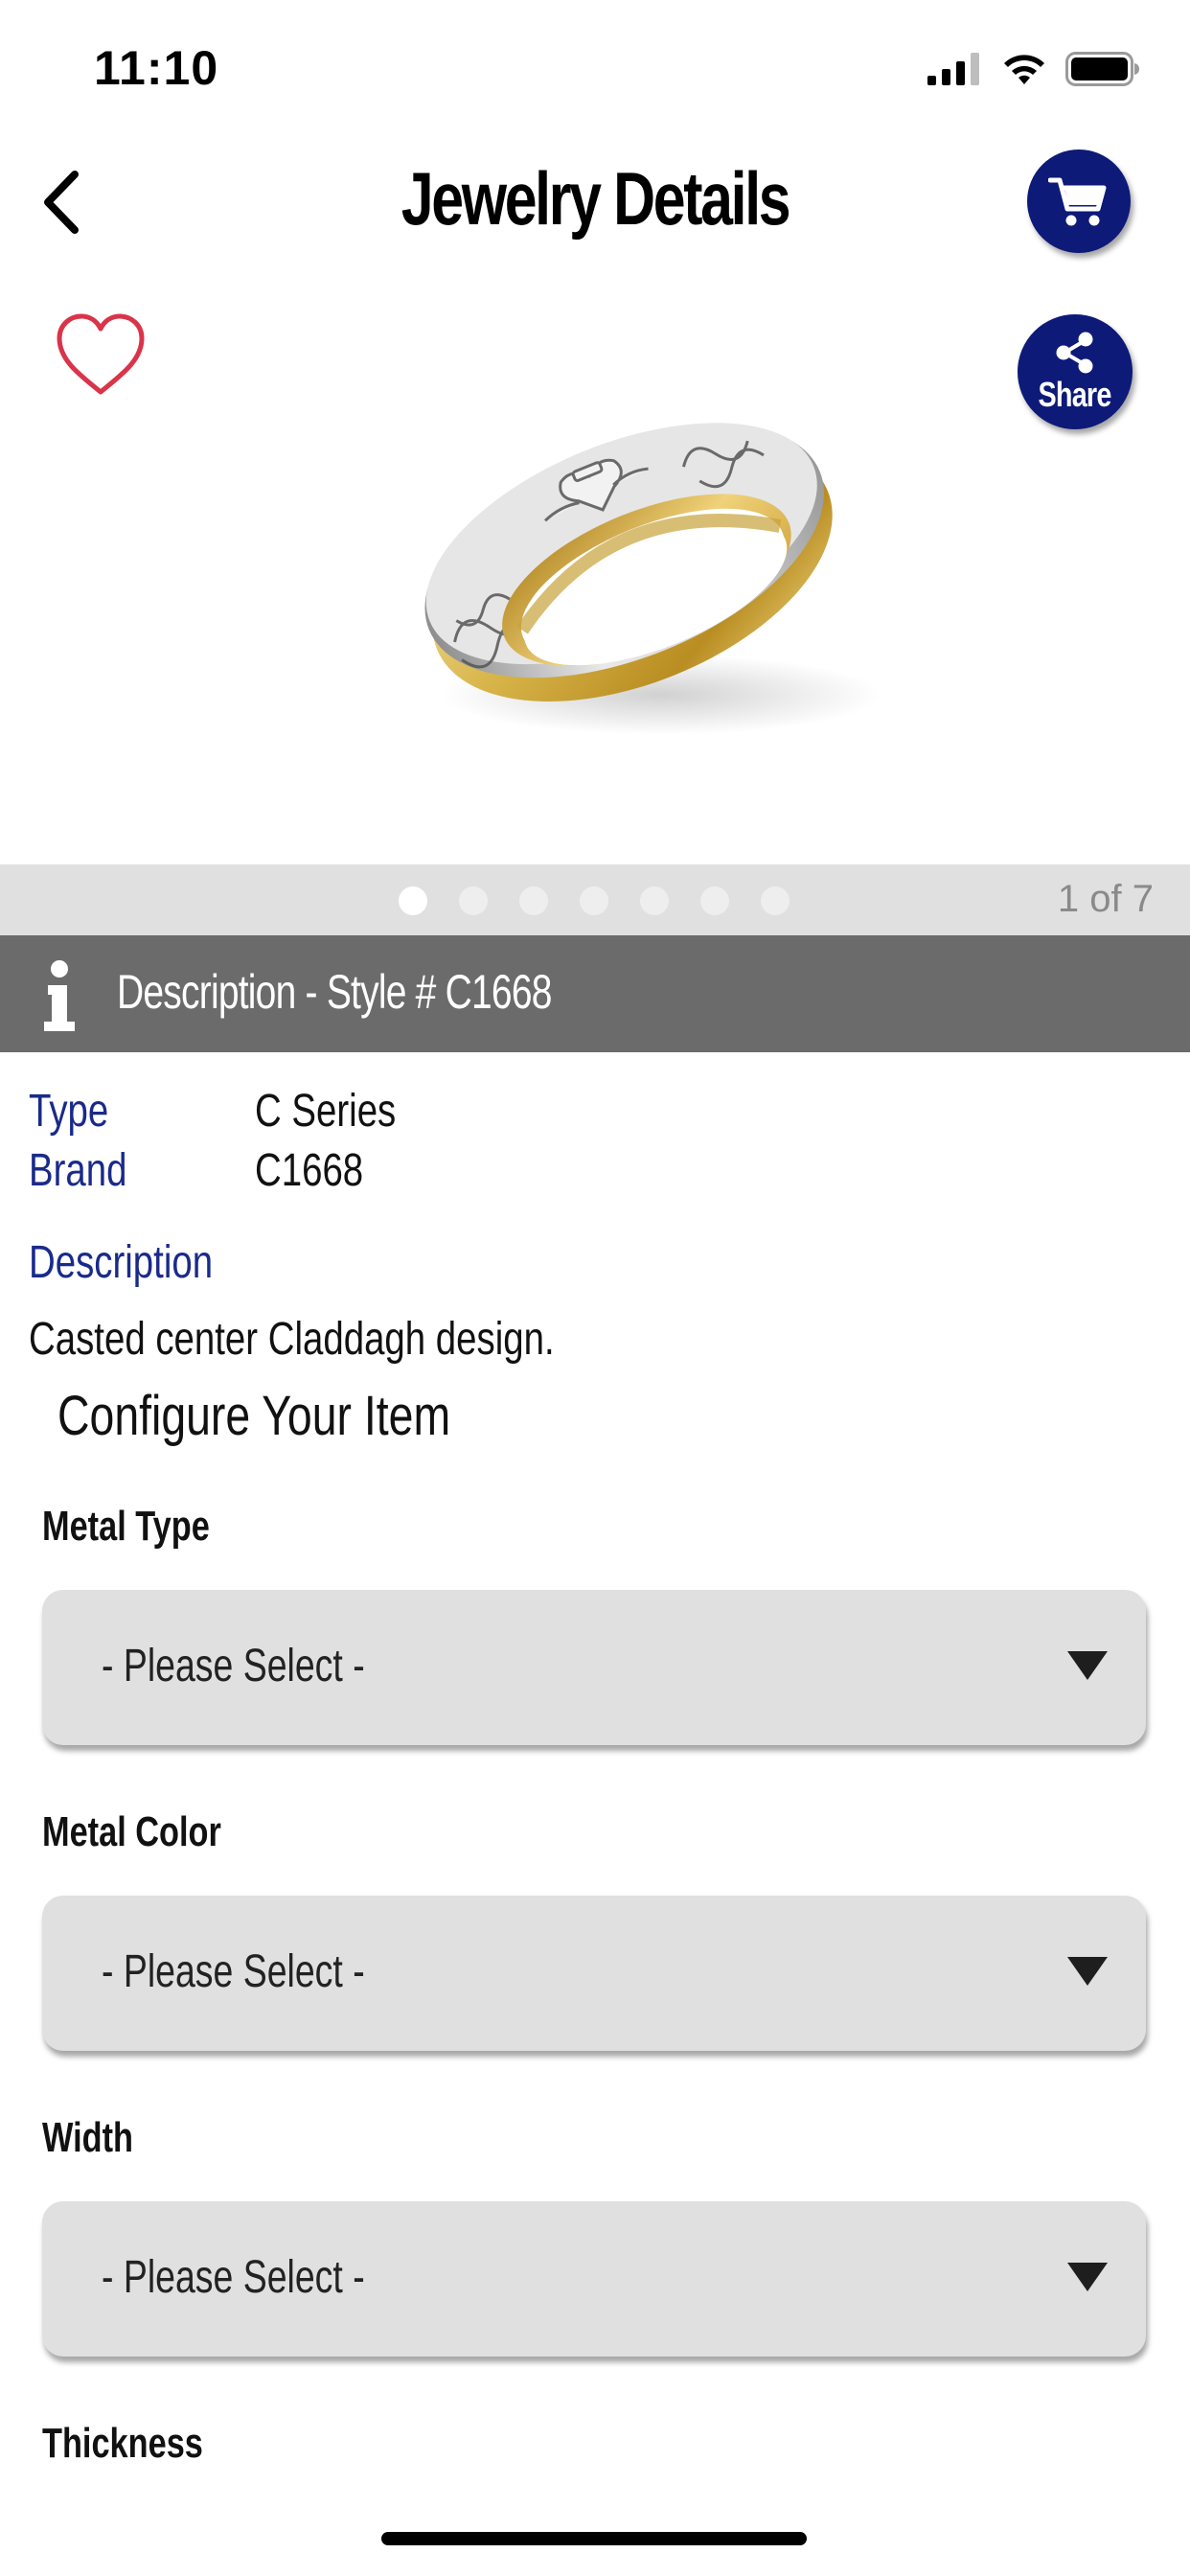 This screenshot has width=1190, height=2576. I want to click on description-header-text: Description - Style # C1668, so click(334, 992).